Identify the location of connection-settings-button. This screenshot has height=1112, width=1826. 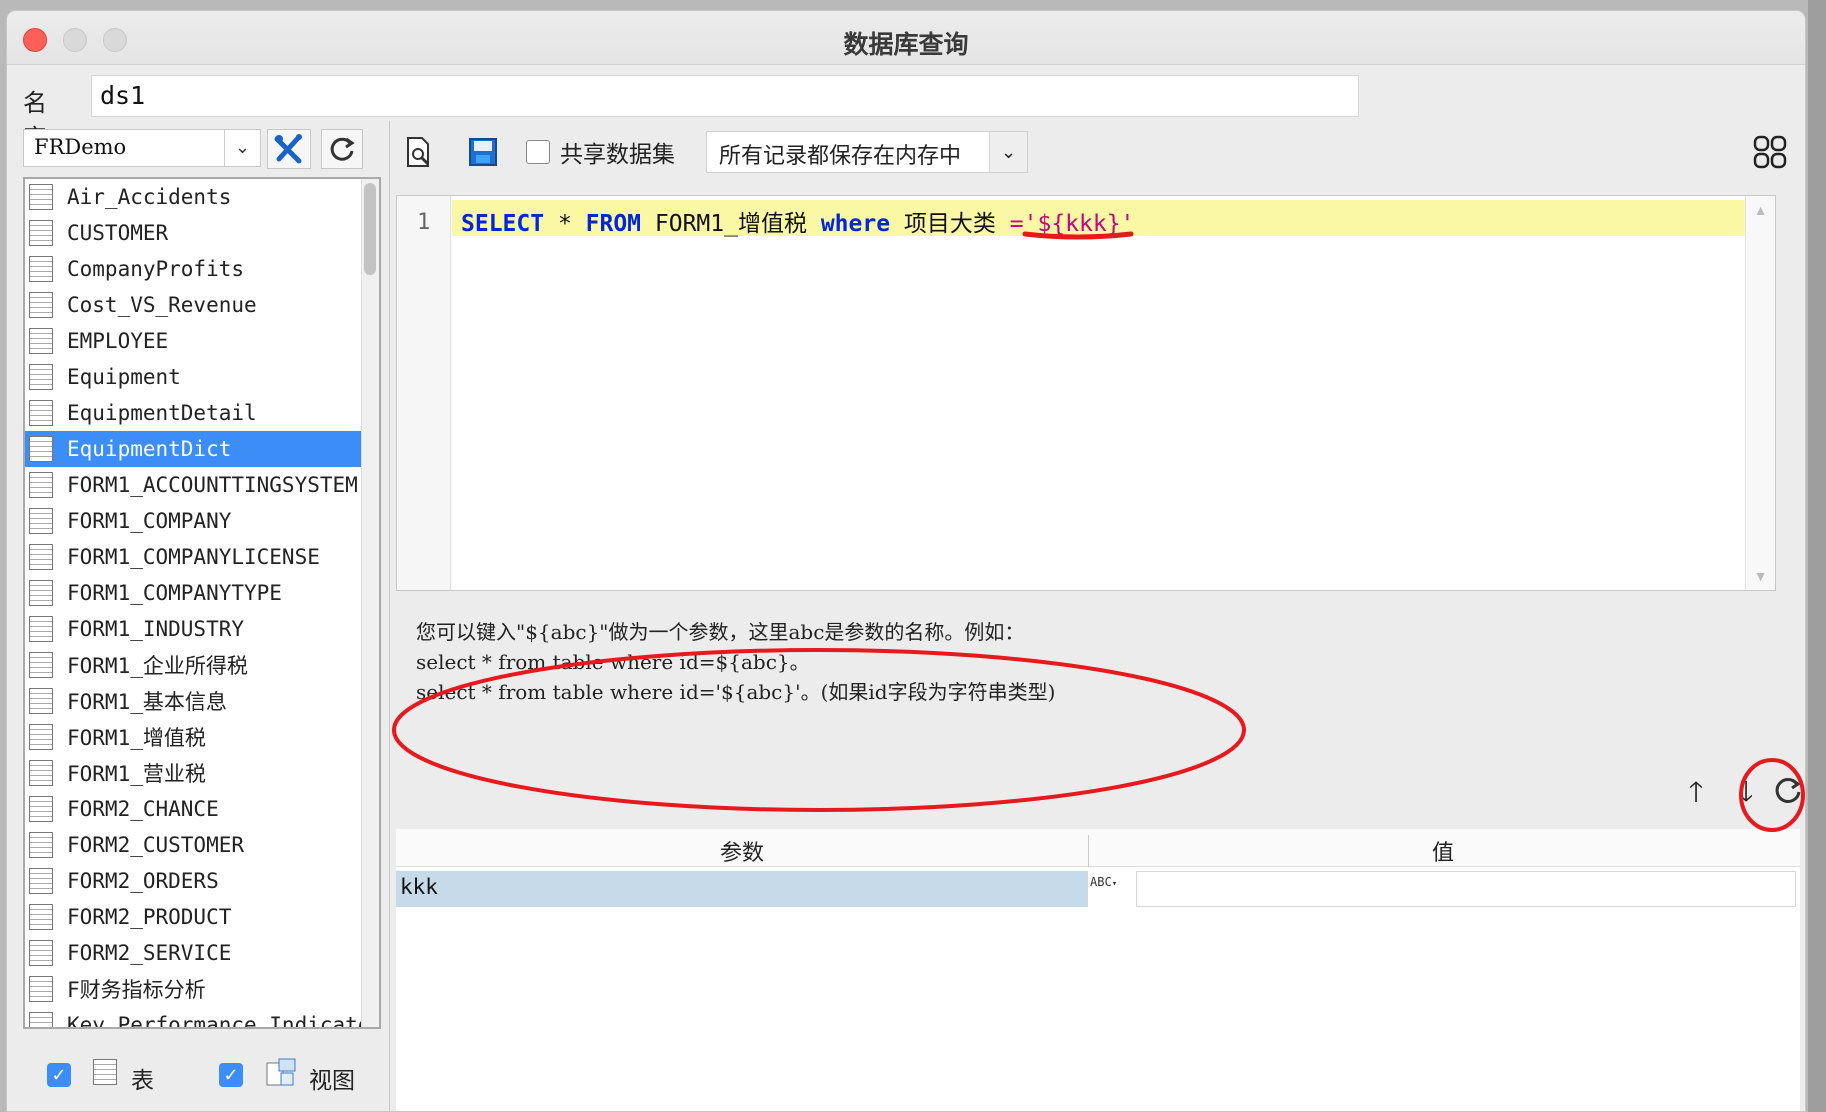
(289, 149).